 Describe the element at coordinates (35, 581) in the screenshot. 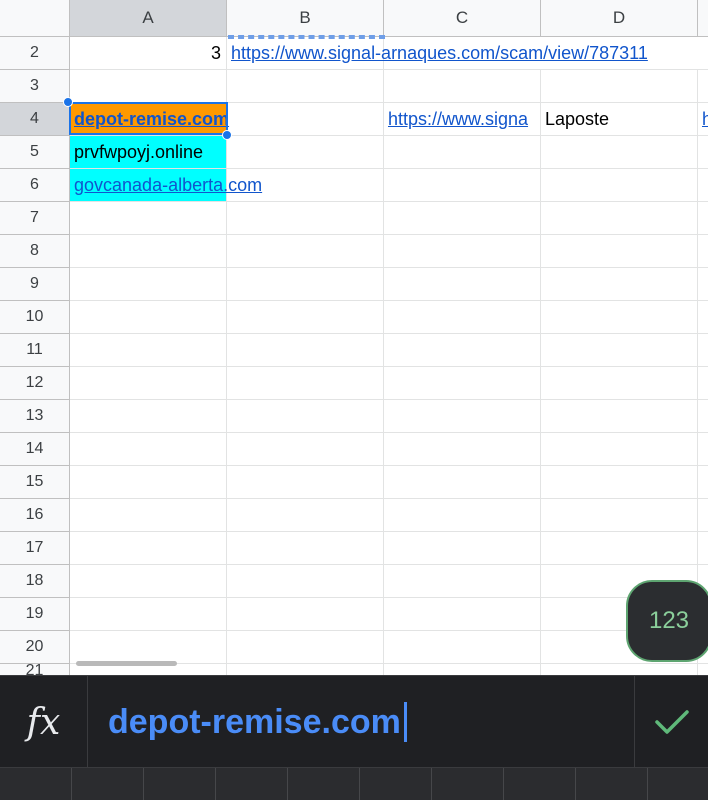

I see `row-header-18: 18` at that location.